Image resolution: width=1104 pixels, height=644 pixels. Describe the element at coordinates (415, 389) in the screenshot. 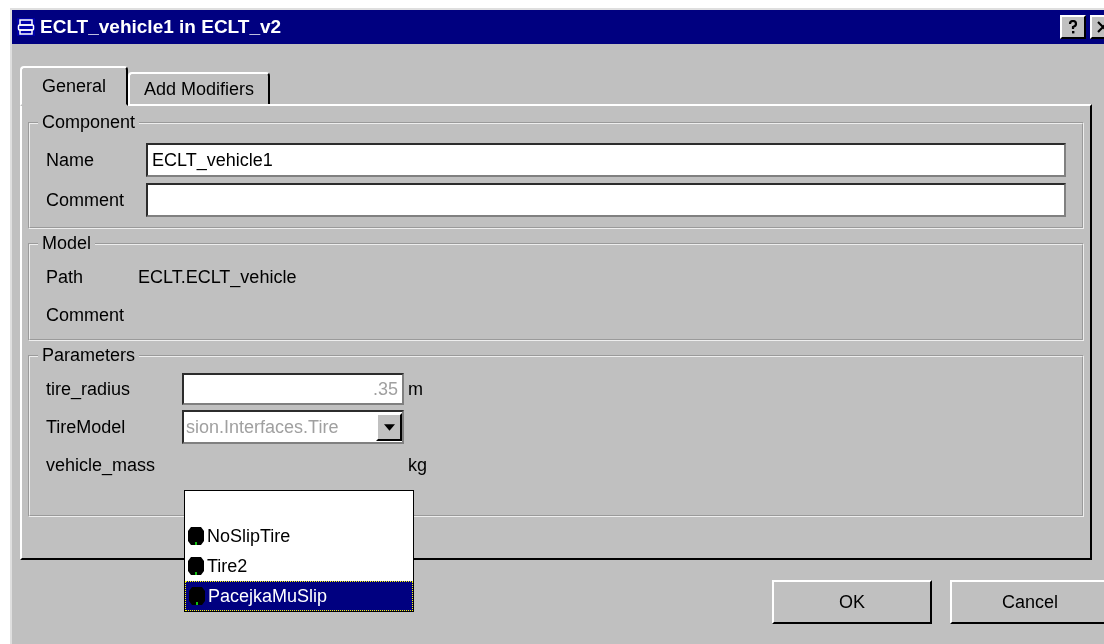

I see `unit-label: m` at that location.